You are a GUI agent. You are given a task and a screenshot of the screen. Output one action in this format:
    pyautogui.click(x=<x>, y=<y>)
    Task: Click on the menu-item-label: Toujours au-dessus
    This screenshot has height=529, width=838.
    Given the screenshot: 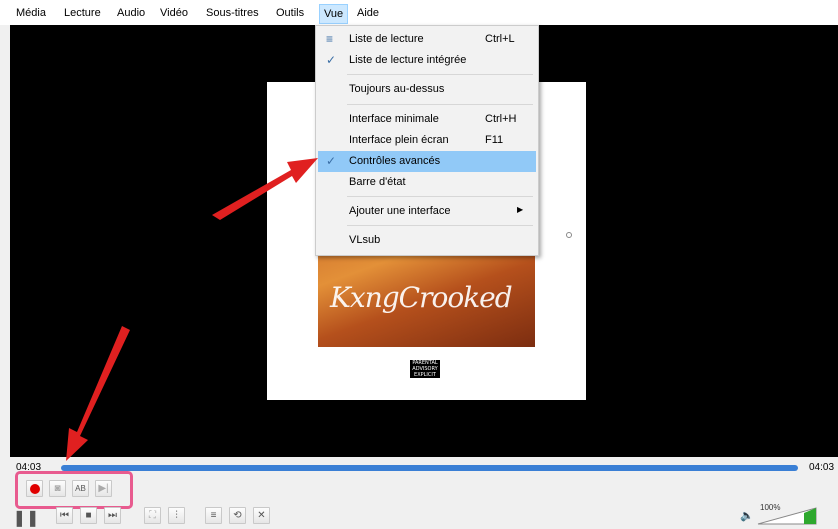 What is the action you would take?
    pyautogui.click(x=397, y=89)
    